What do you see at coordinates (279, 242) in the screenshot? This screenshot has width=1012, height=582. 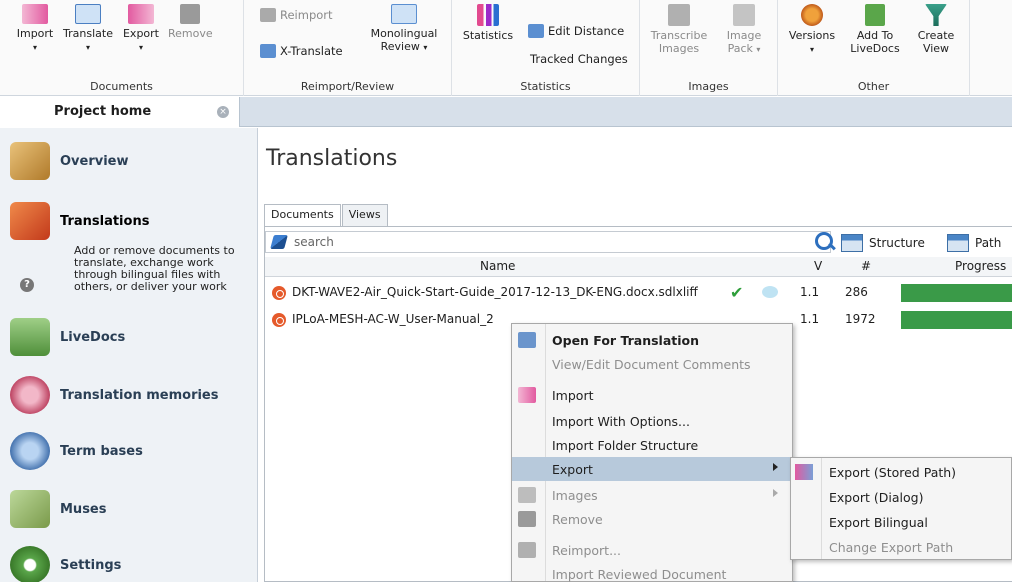 I see `pen-icon` at bounding box center [279, 242].